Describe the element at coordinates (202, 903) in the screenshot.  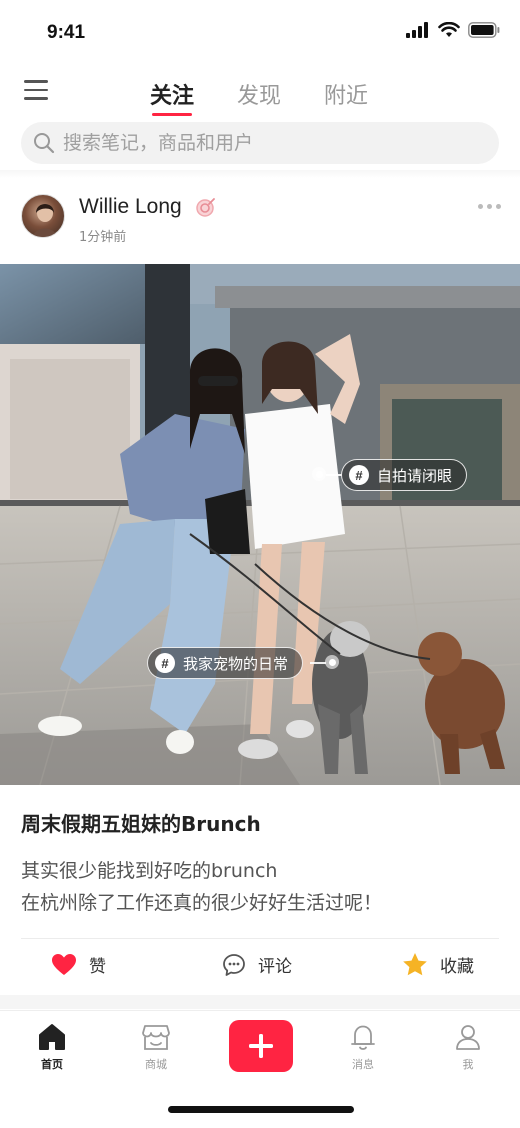
I see `post-body-line: 在杭州除了工作还真的很少好好生活过呢！` at that location.